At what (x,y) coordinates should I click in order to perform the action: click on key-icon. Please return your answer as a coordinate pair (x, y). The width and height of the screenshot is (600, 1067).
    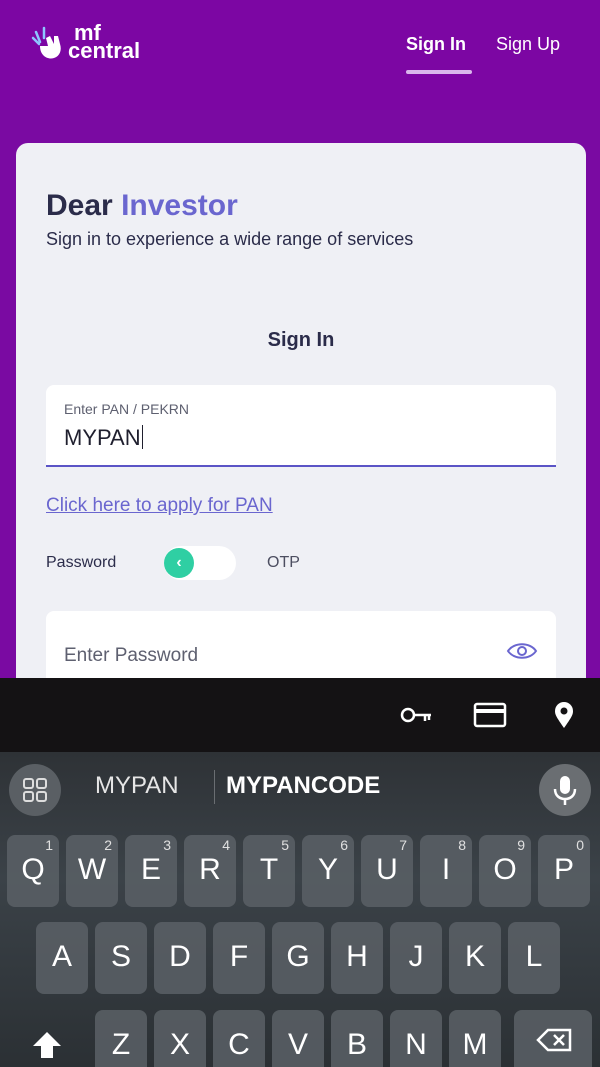
    Looking at the image, I should click on (416, 715).